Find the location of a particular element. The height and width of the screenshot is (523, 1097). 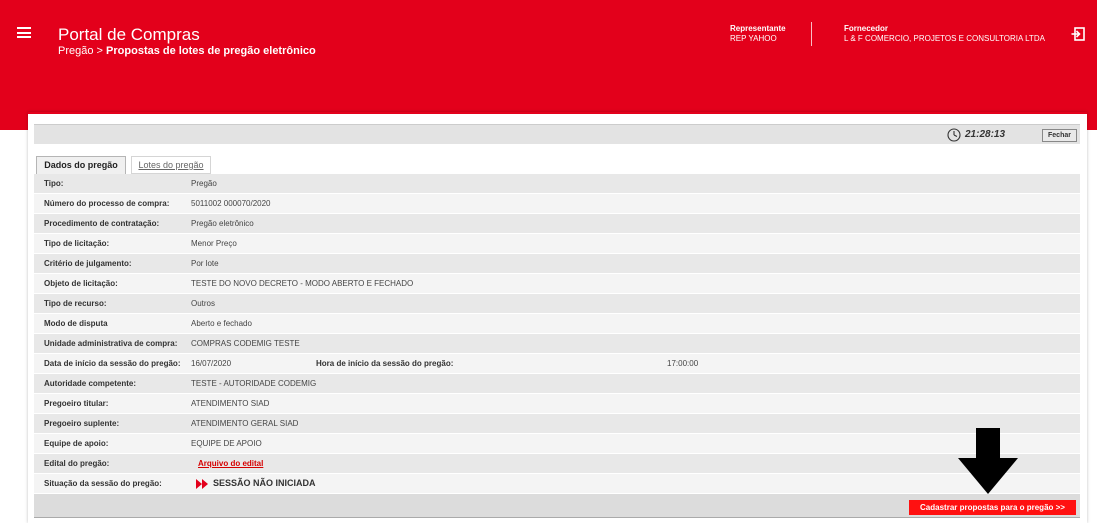

tab-dados-do-pregao: Dados do pregão is located at coordinates (81, 165).